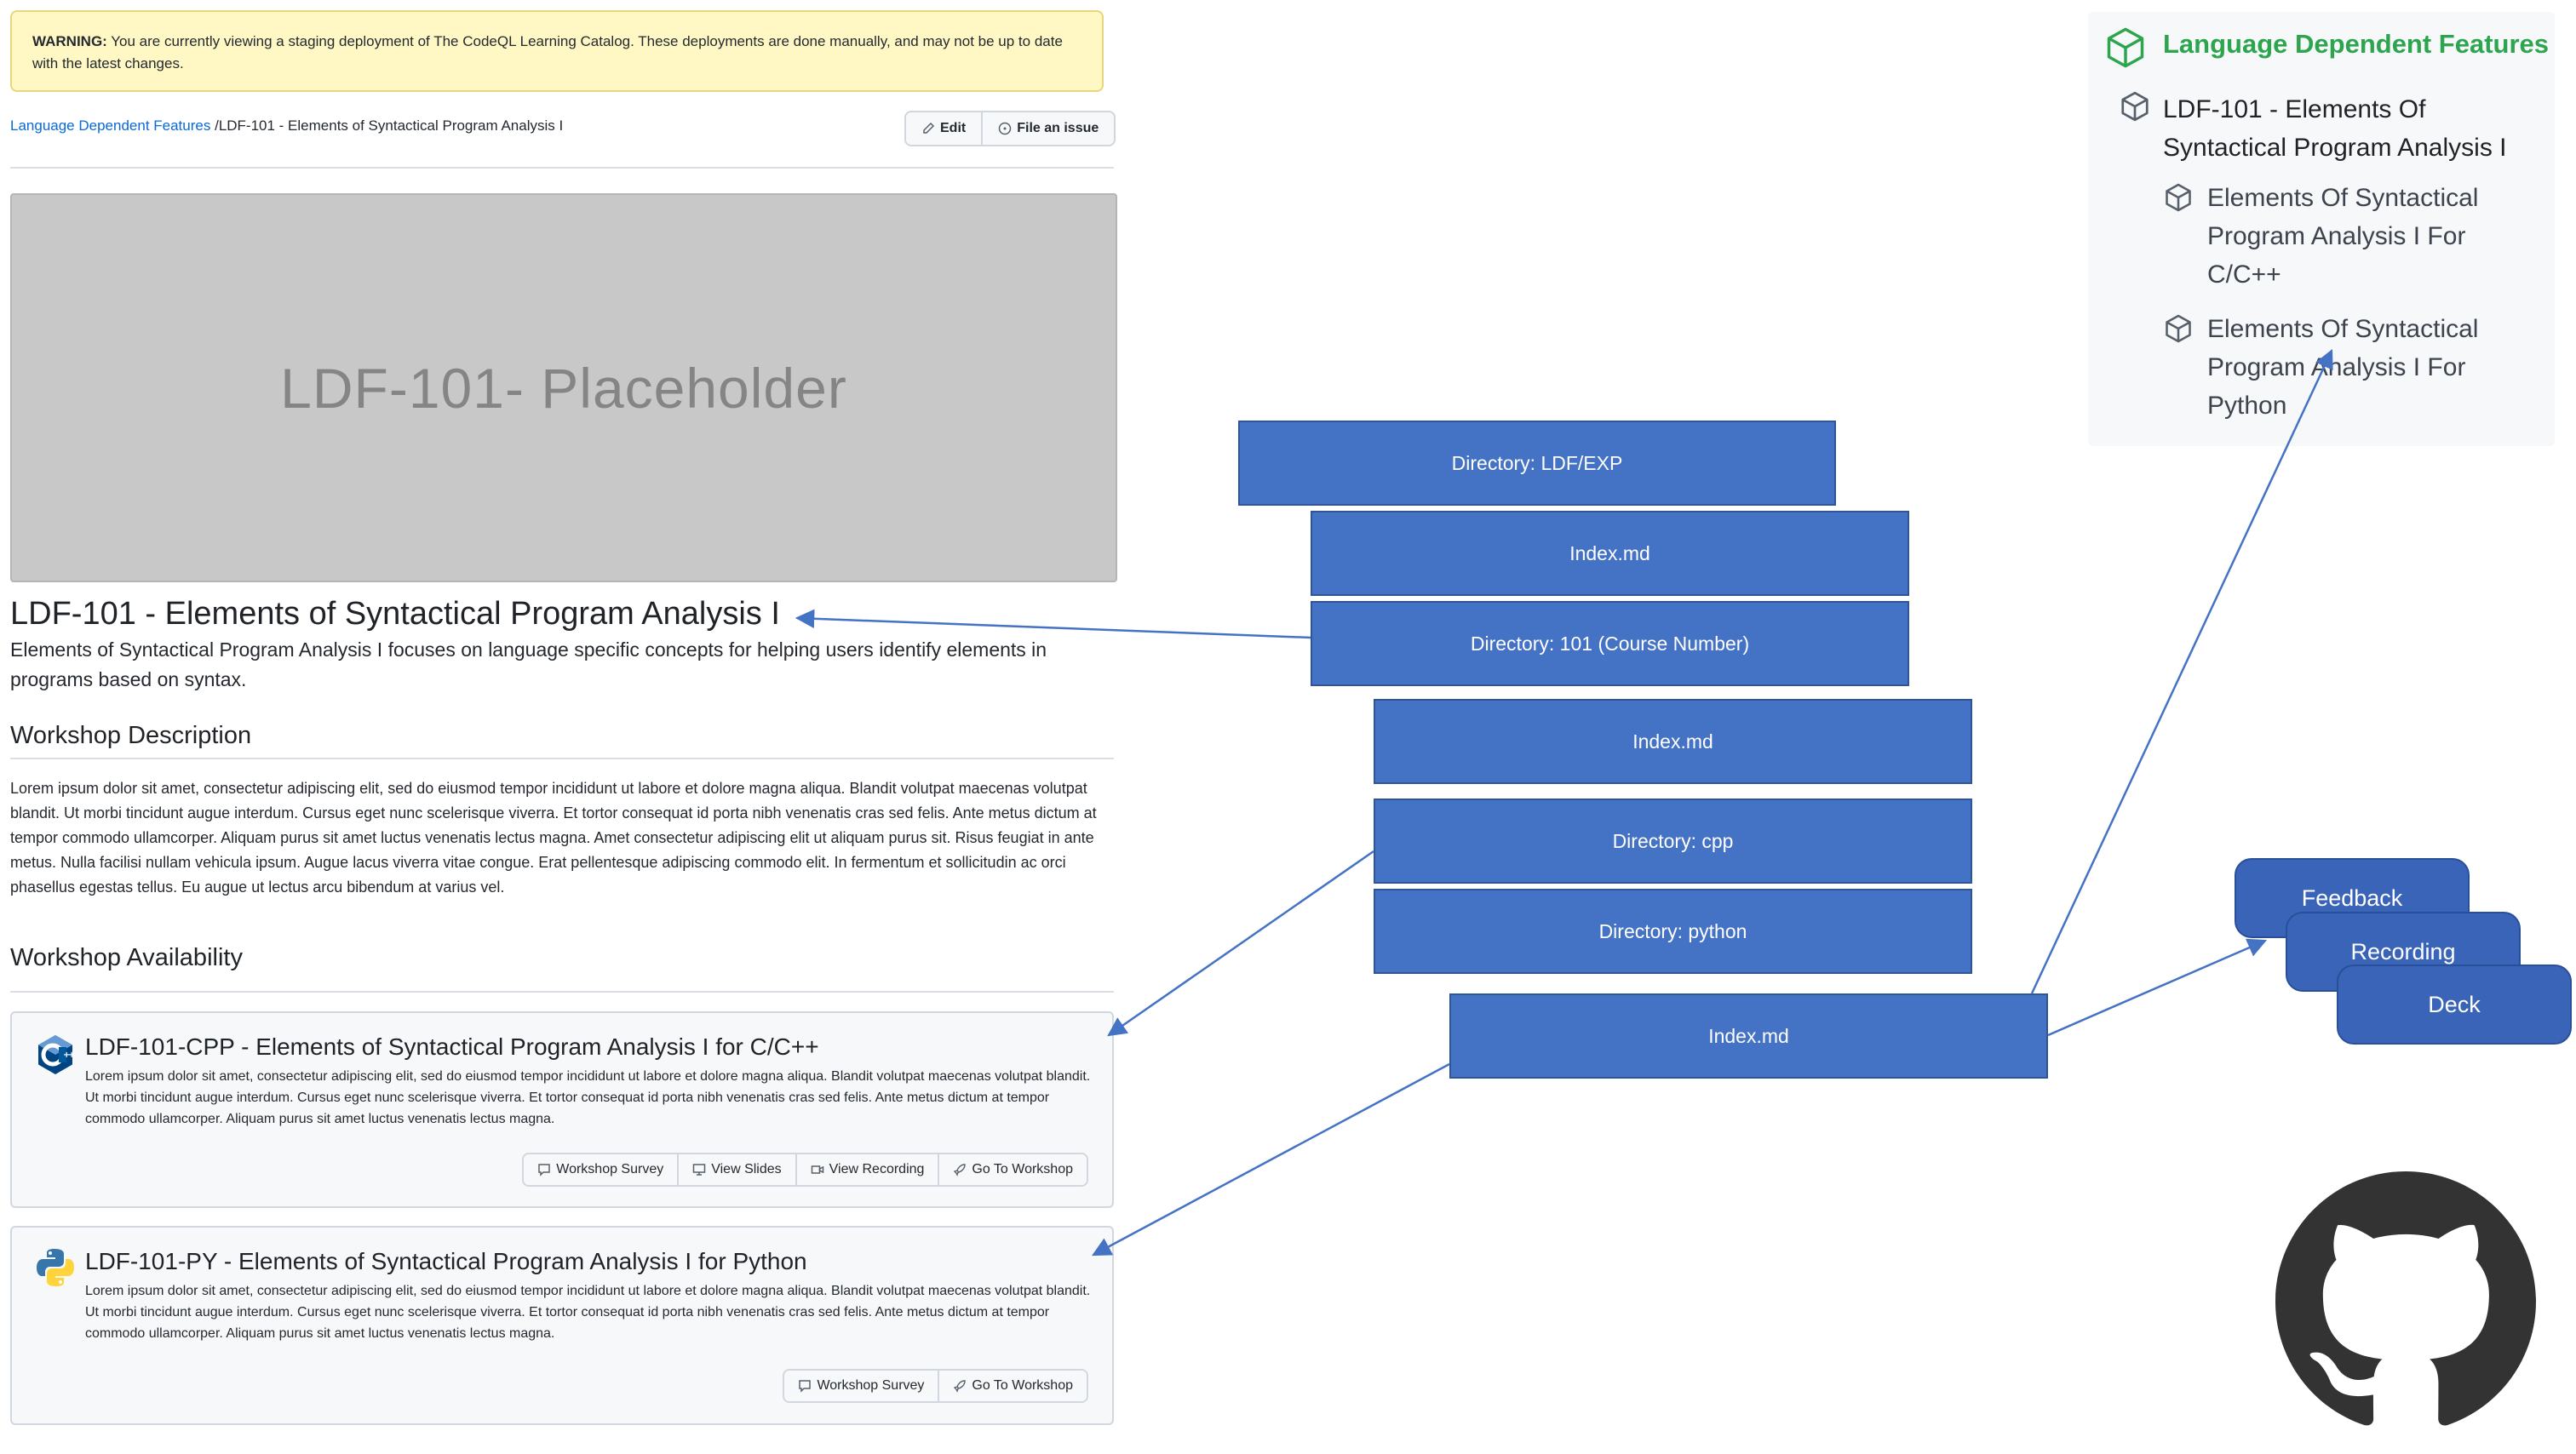 Image resolution: width=2576 pixels, height=1454 pixels. I want to click on arrow-index-to-python-card, so click(1271, 1159).